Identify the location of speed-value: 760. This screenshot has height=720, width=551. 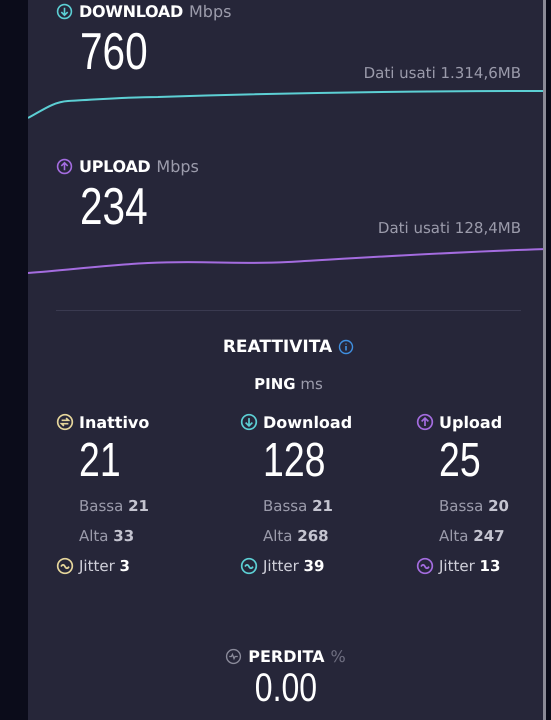
(114, 52).